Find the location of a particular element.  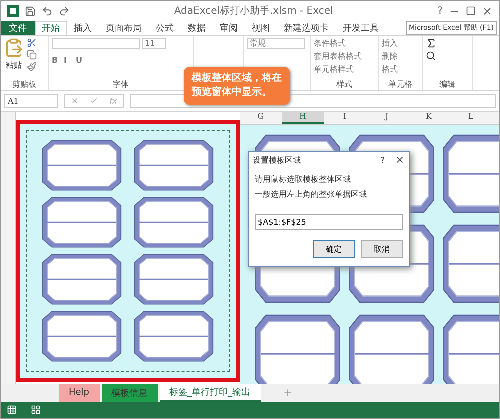

font-name-field is located at coordinates (96, 43).